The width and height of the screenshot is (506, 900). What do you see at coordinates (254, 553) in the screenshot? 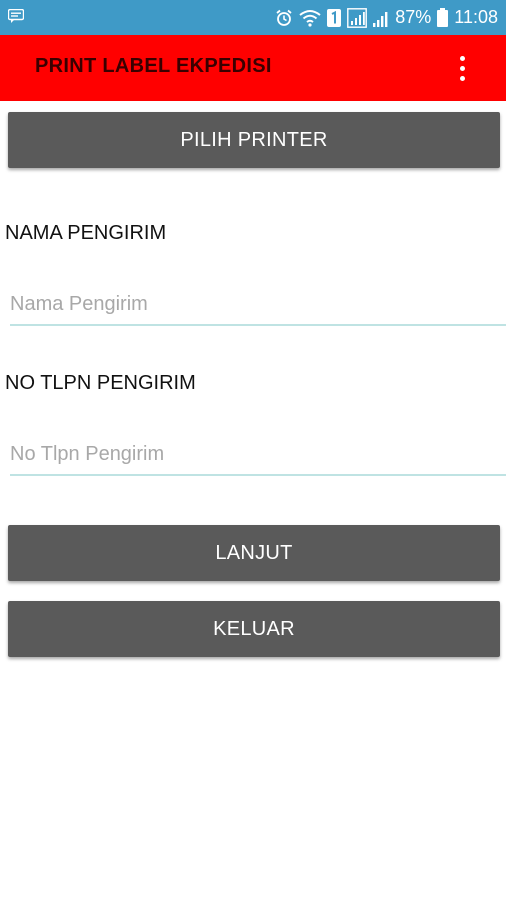
I see `next-button: LANJUT` at bounding box center [254, 553].